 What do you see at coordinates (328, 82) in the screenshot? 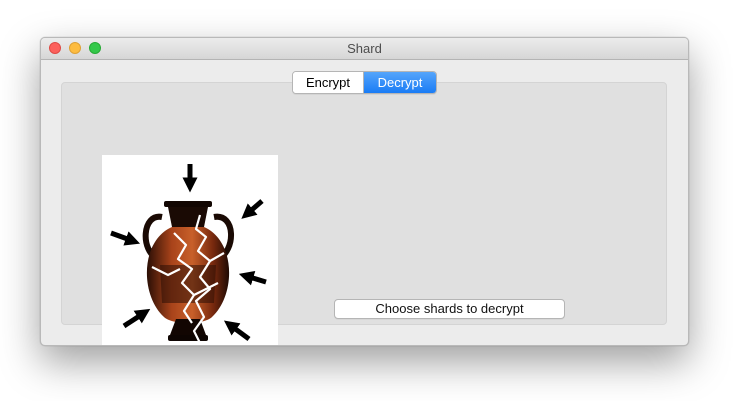
I see `tab-encrypt: Encrypt` at bounding box center [328, 82].